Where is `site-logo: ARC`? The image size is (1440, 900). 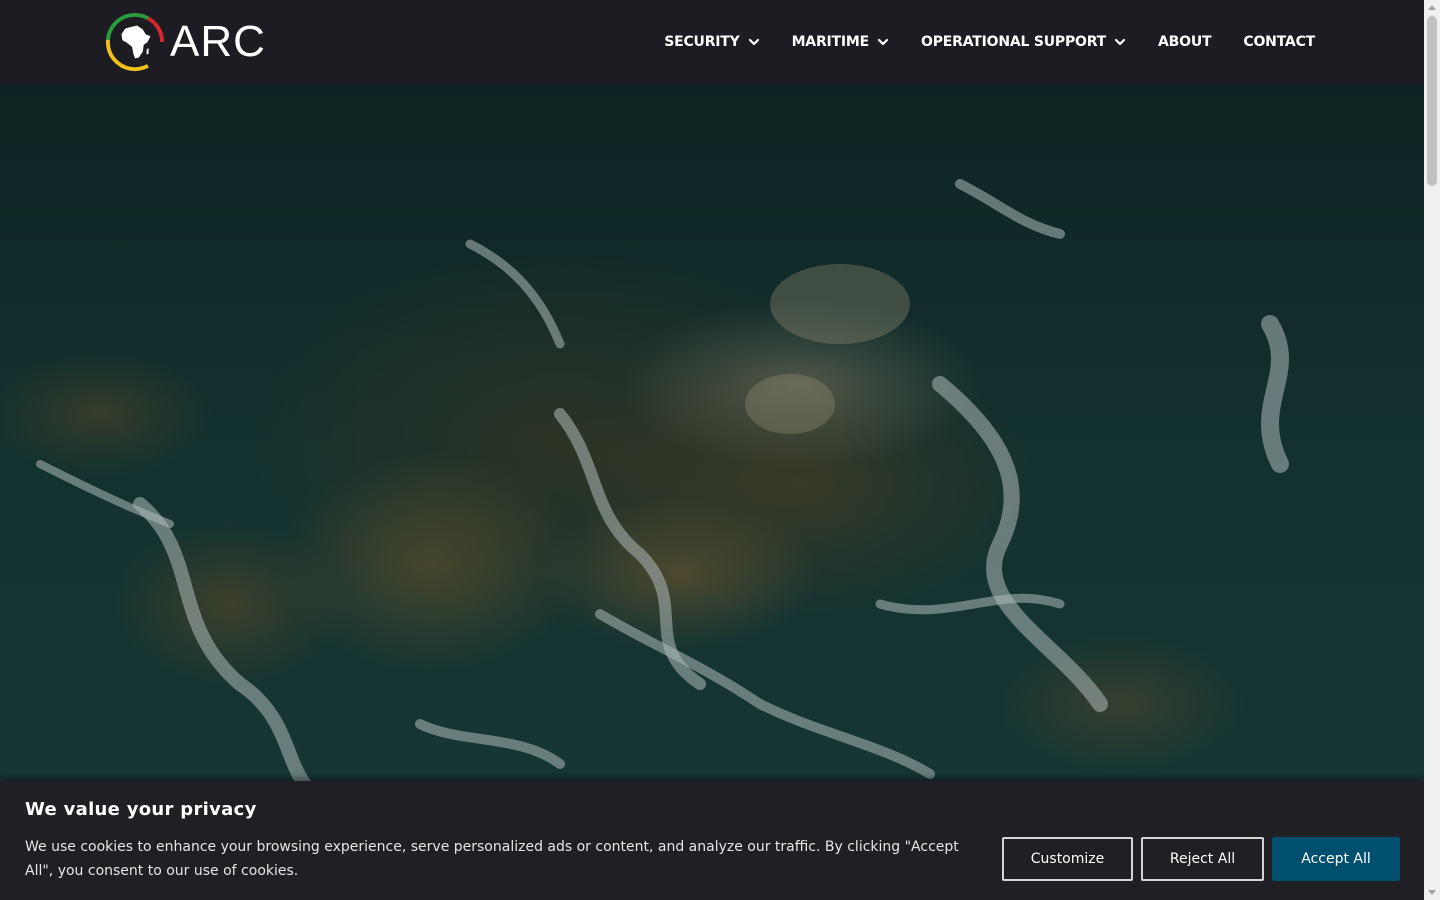
site-logo: ARC is located at coordinates (185, 42).